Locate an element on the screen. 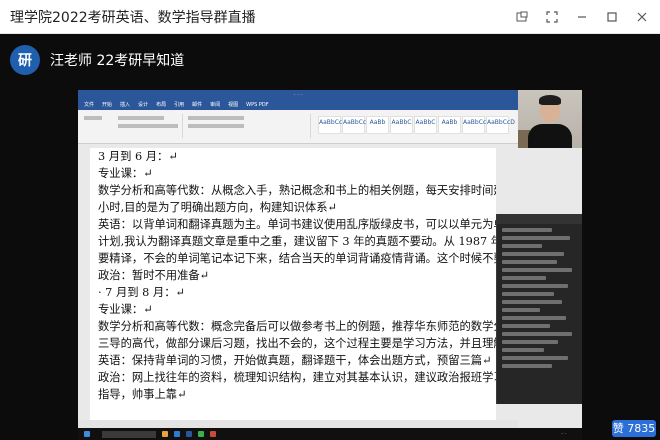 This screenshot has height=440, width=660. folder-icon is located at coordinates (165, 434).